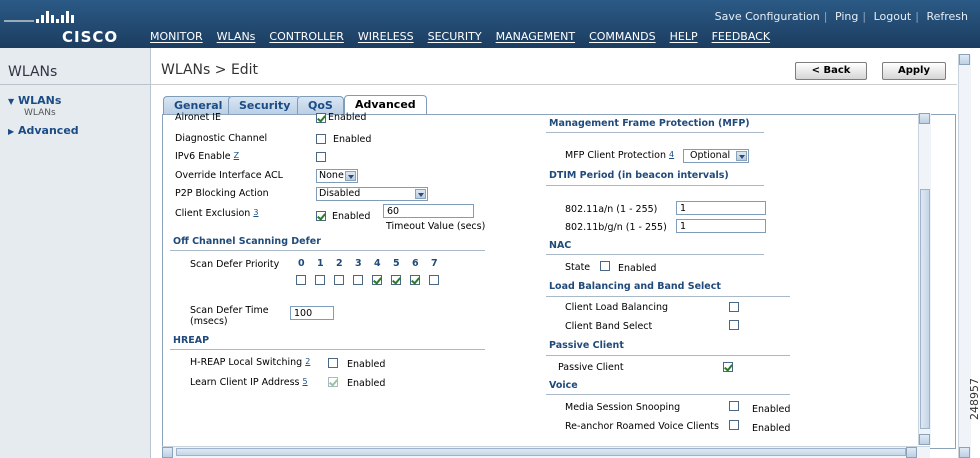 The image size is (980, 458). What do you see at coordinates (221, 138) in the screenshot?
I see `diagnostic-channel-label: Diagnostic Channel` at bounding box center [221, 138].